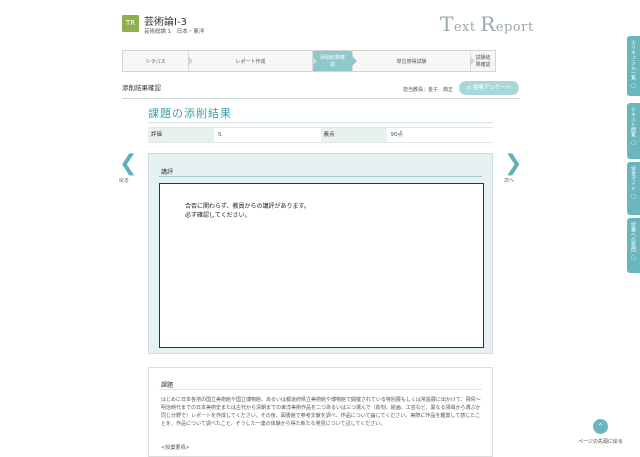 This screenshot has height=457, width=640. I want to click on page-header: TR 芸術論I-3 芸術総論 1 日本・東洋 Text Report, so click(320, 22).